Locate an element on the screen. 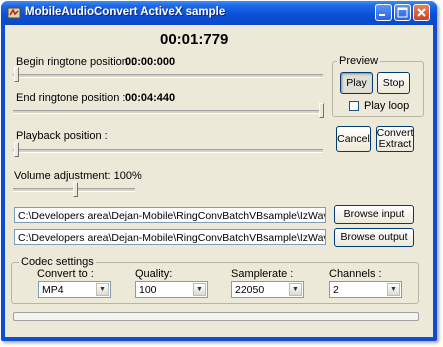 Image resolution: width=443 pixels, height=347 pixels. end-slider-thumb is located at coordinates (321, 110).